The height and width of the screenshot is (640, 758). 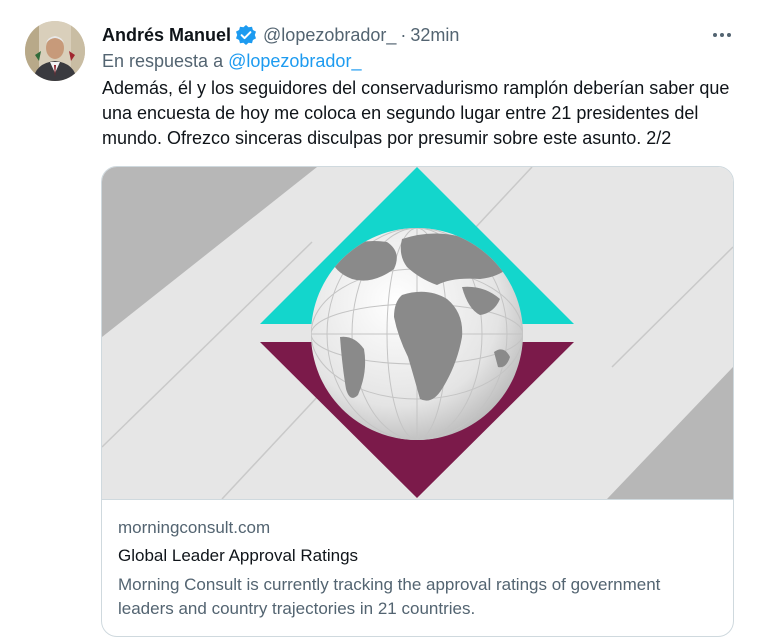 What do you see at coordinates (294, 61) in the screenshot?
I see `reply-handle-link: @lopezobrador_` at bounding box center [294, 61].